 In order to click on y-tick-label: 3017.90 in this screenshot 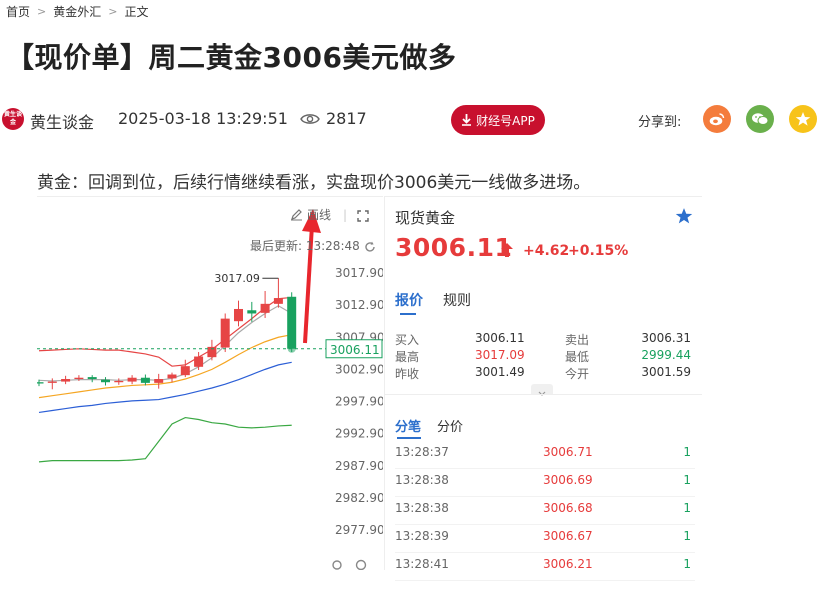, I will do `click(359, 273)`.